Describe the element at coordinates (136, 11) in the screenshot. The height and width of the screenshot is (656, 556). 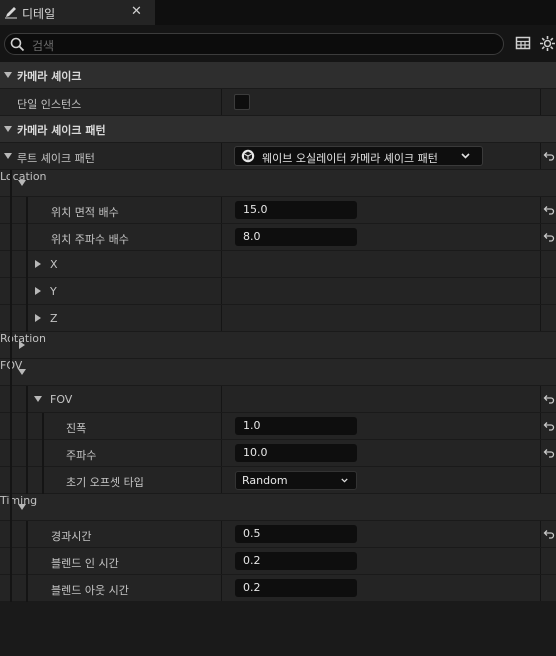
I see `tab-close-icon: ✕` at that location.